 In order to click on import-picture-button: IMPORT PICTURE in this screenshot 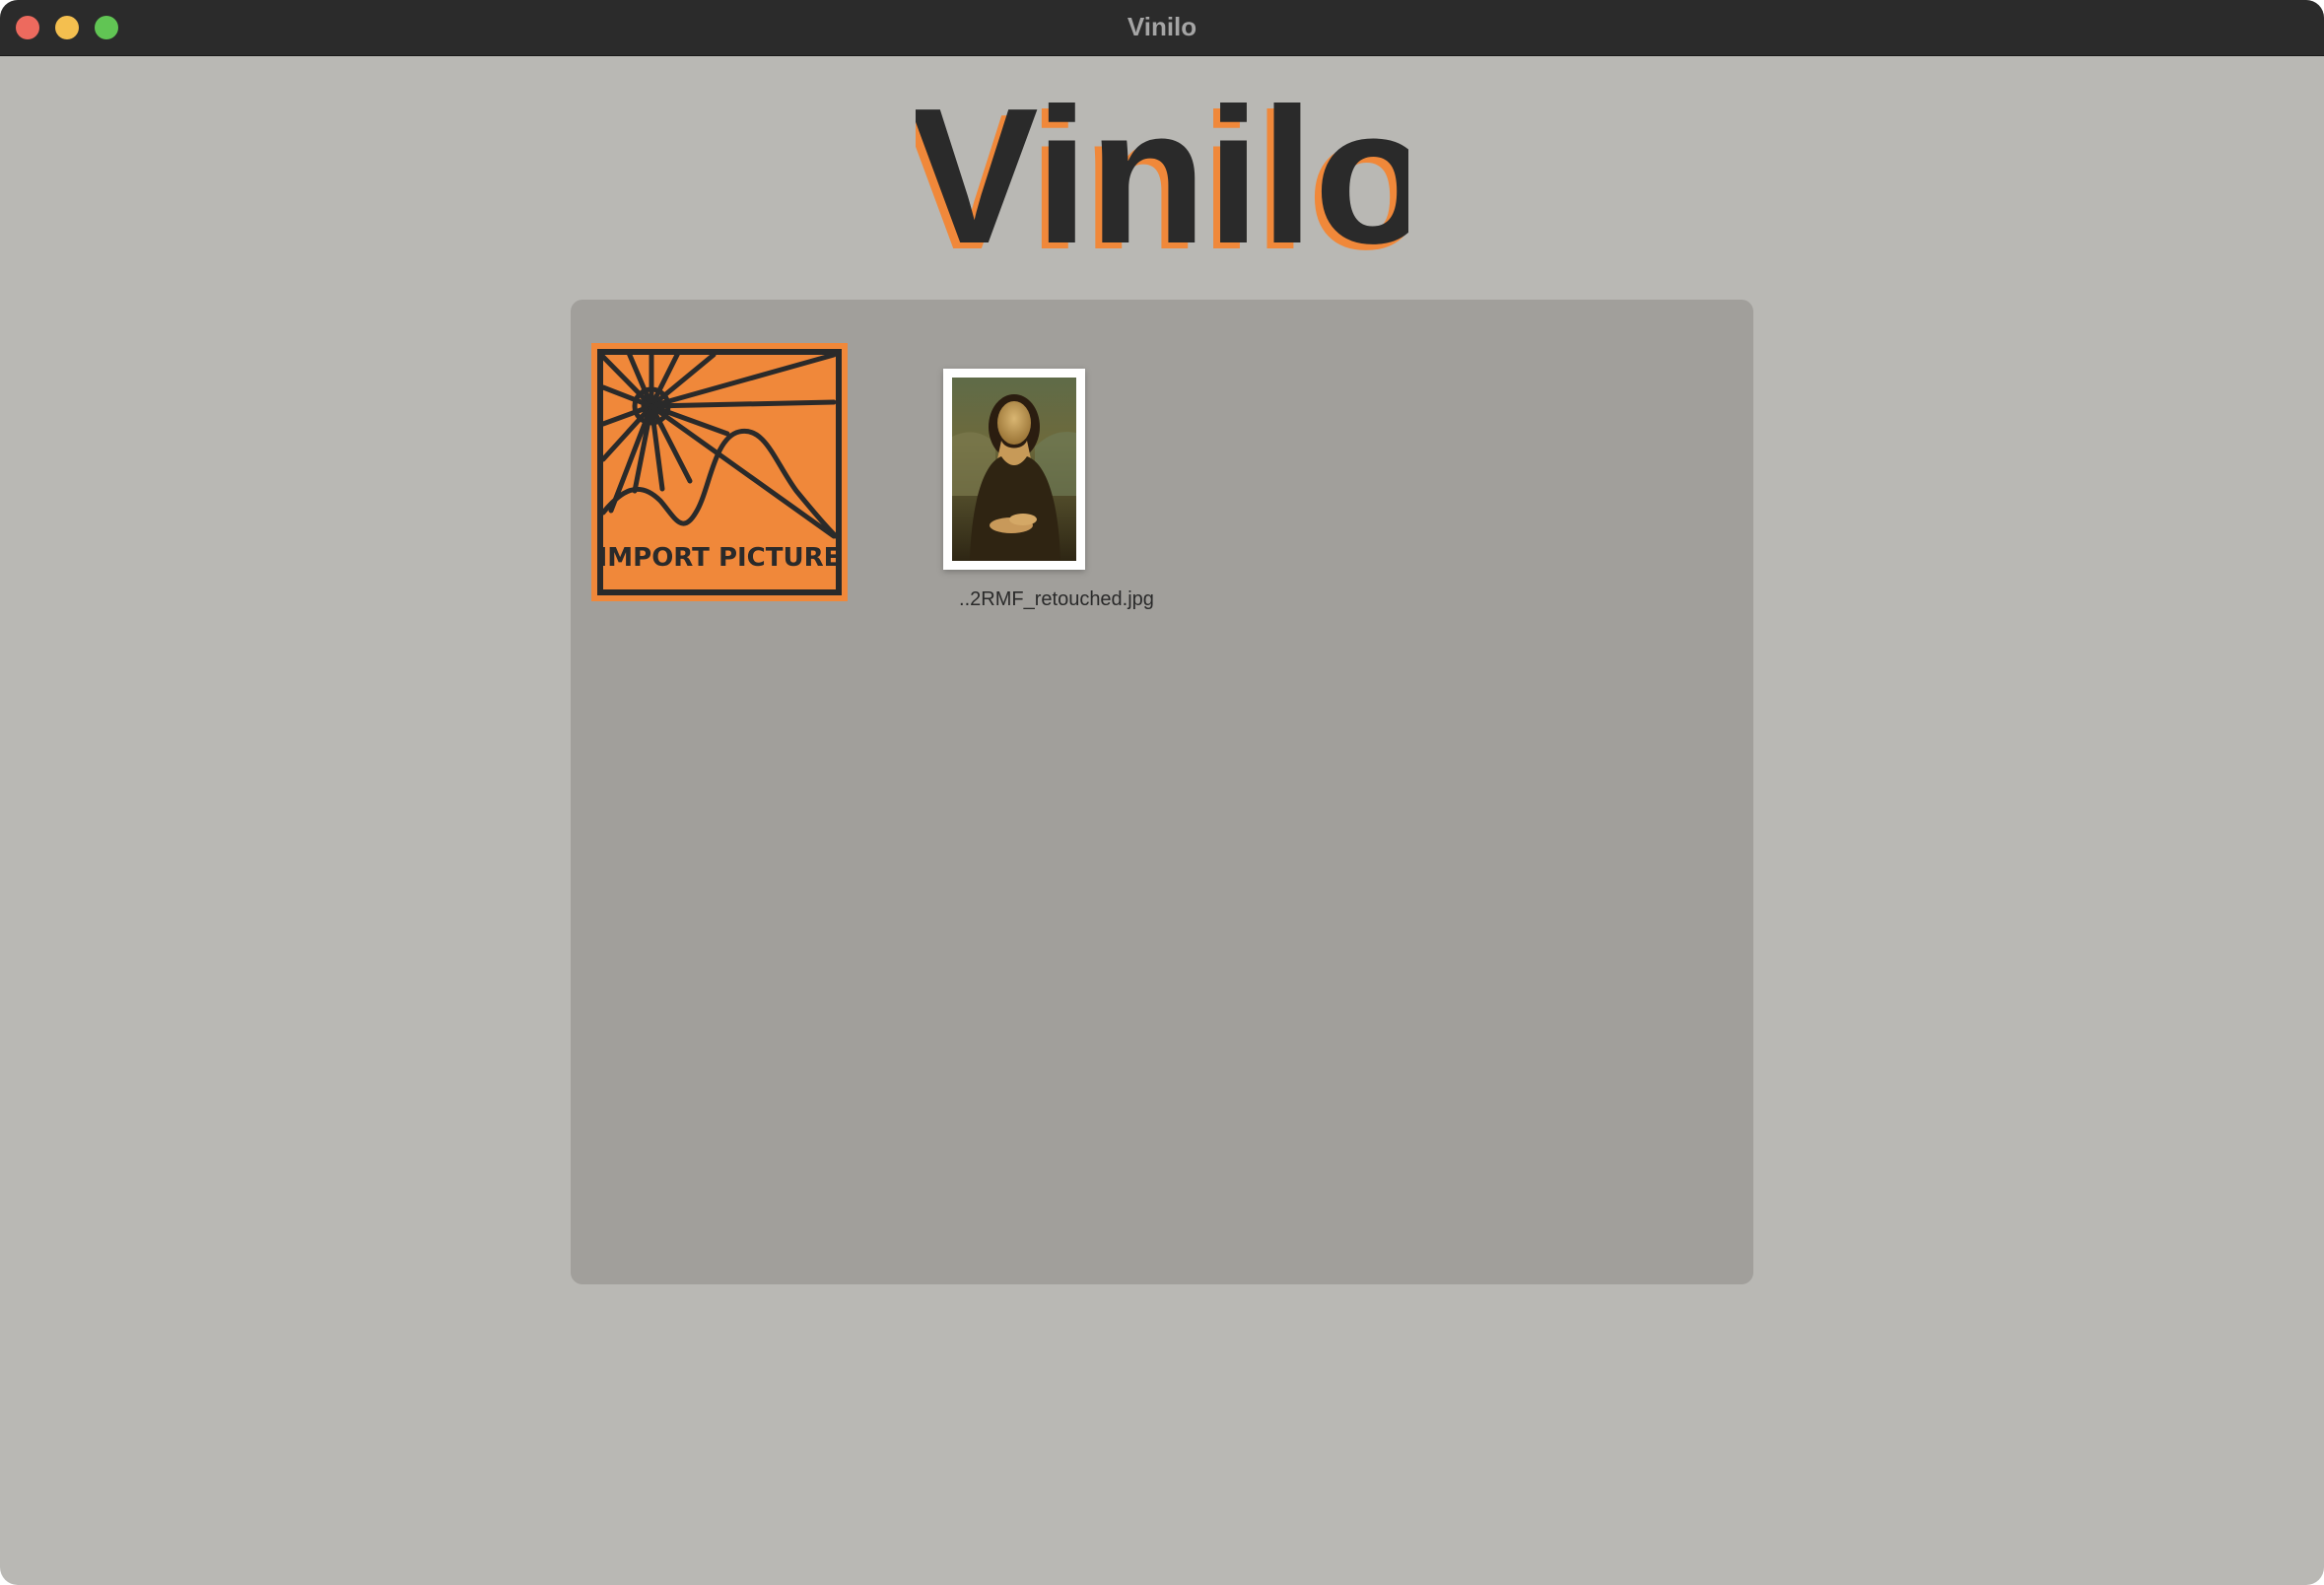, I will do `click(720, 472)`.